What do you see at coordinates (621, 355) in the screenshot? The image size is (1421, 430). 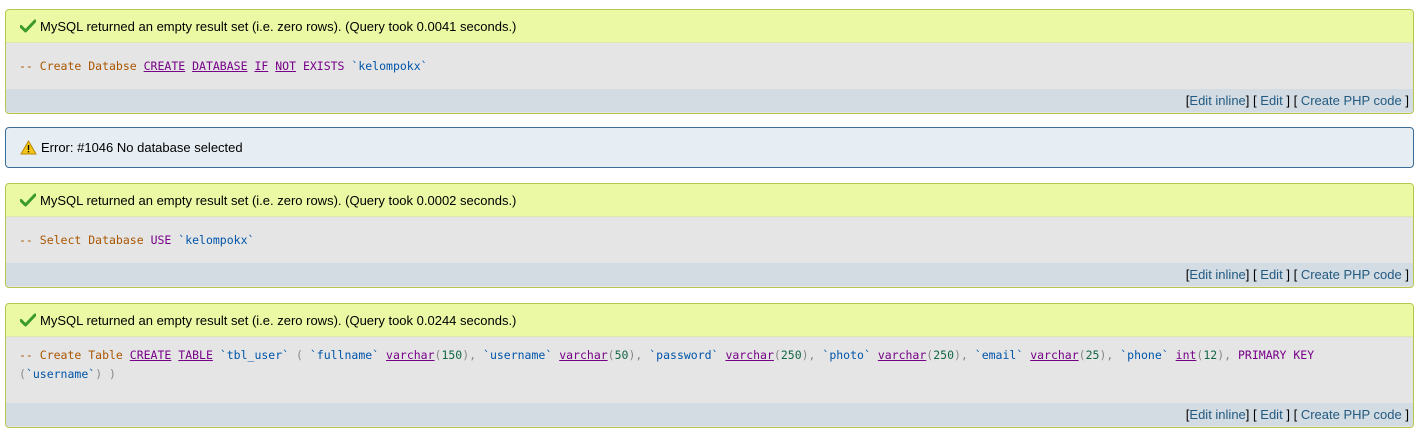 I see `sql-token: 50` at bounding box center [621, 355].